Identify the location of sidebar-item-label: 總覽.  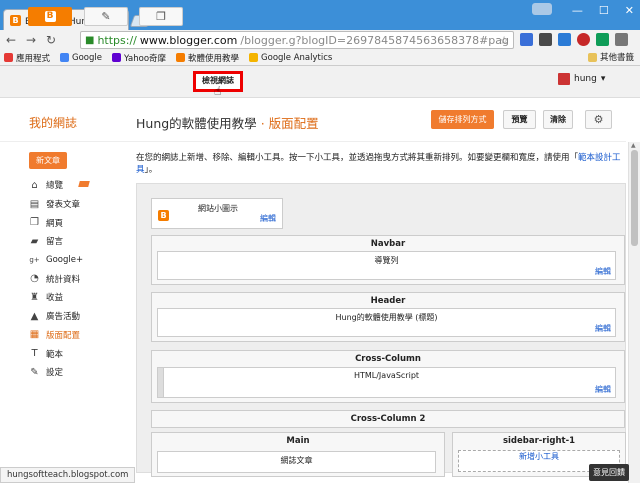
(55, 186).